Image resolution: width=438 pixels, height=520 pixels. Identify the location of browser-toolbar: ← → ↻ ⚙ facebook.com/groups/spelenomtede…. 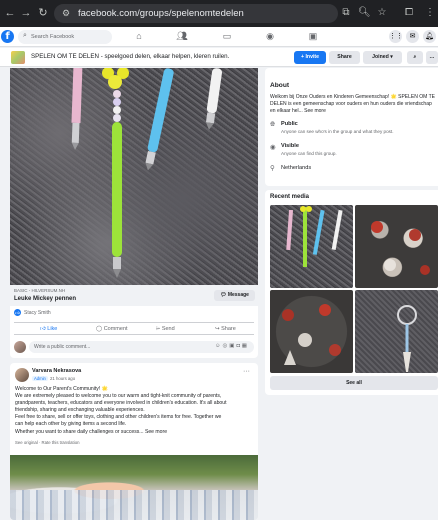
(219, 13).